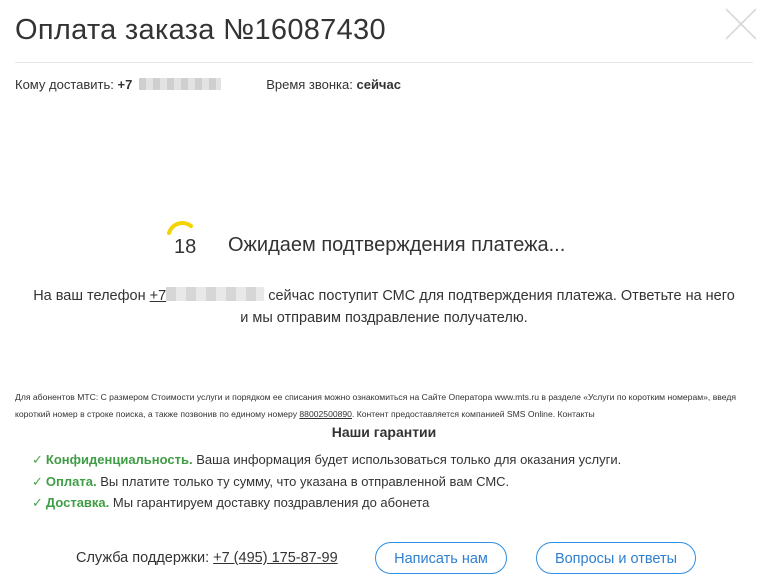 This screenshot has width=768, height=583. Describe the element at coordinates (384, 318) in the screenshot. I see `sms-text-line2: и мы отправим поздравление получателю.` at that location.